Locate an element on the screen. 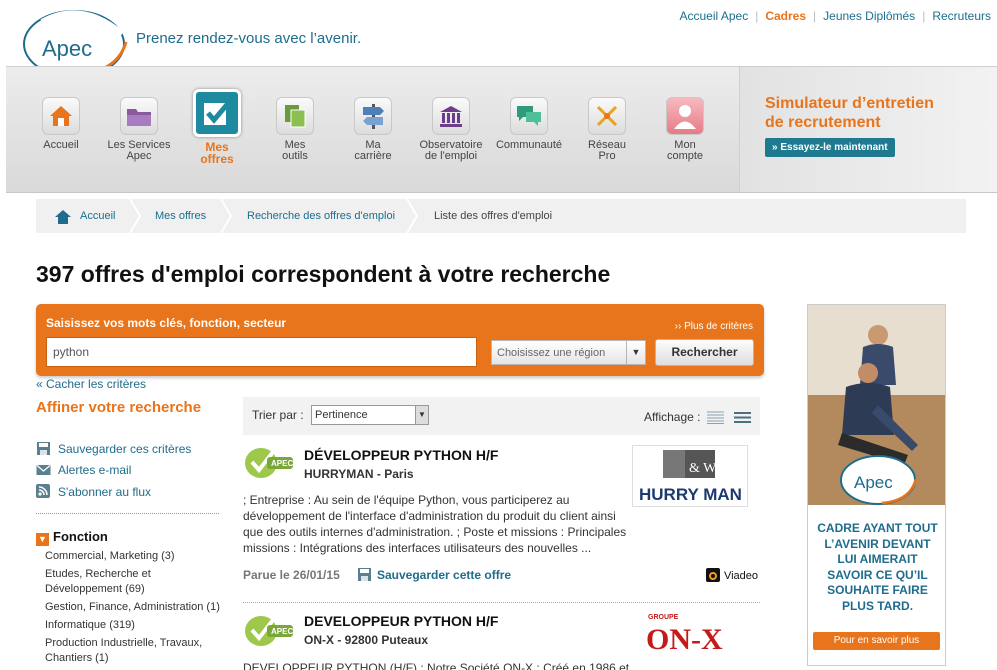 Image resolution: width=997 pixels, height=670 pixels. region-select: Choisissez une région ▼ is located at coordinates (568, 352).